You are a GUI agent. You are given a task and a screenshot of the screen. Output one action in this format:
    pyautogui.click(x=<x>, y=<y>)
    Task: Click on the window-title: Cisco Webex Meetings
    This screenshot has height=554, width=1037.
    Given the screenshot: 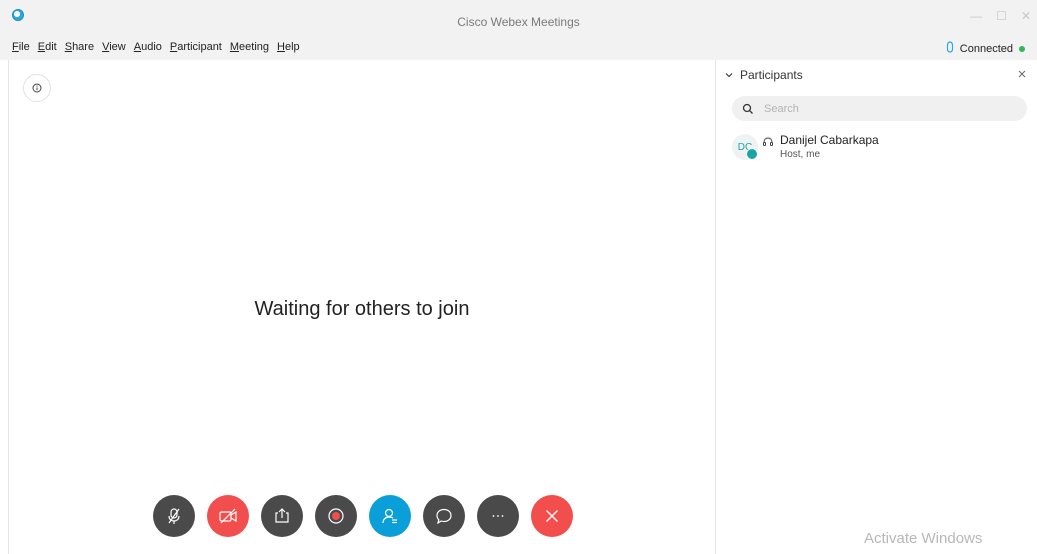 What is the action you would take?
    pyautogui.click(x=518, y=22)
    